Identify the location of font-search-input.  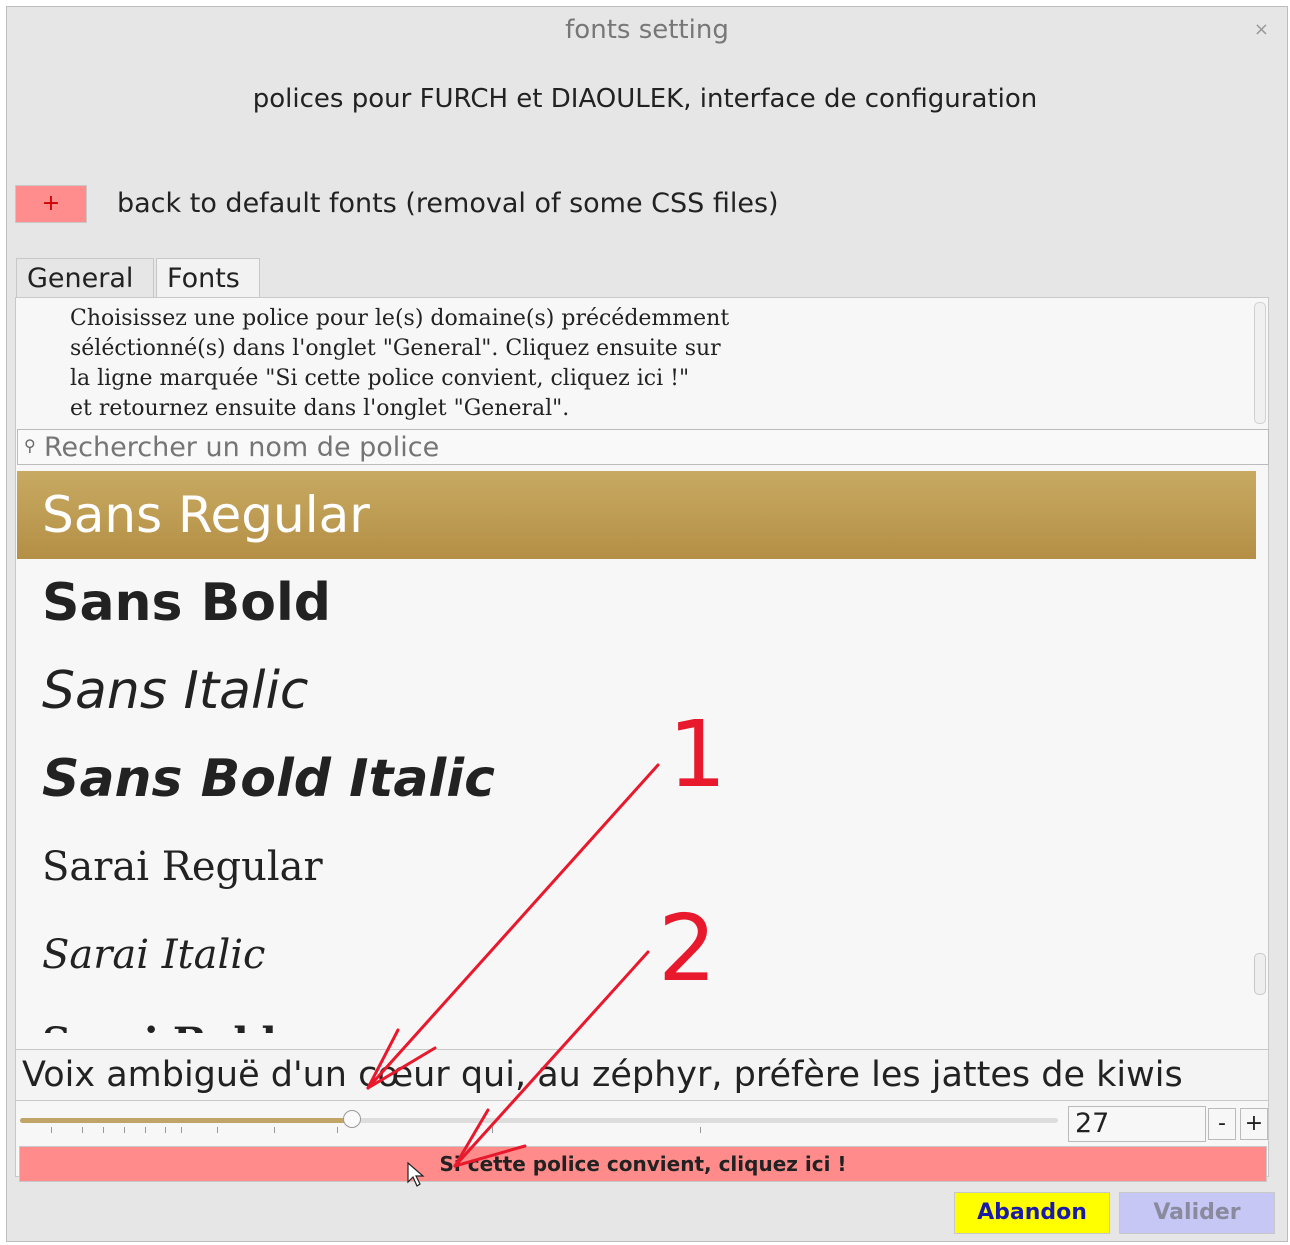
(644, 447).